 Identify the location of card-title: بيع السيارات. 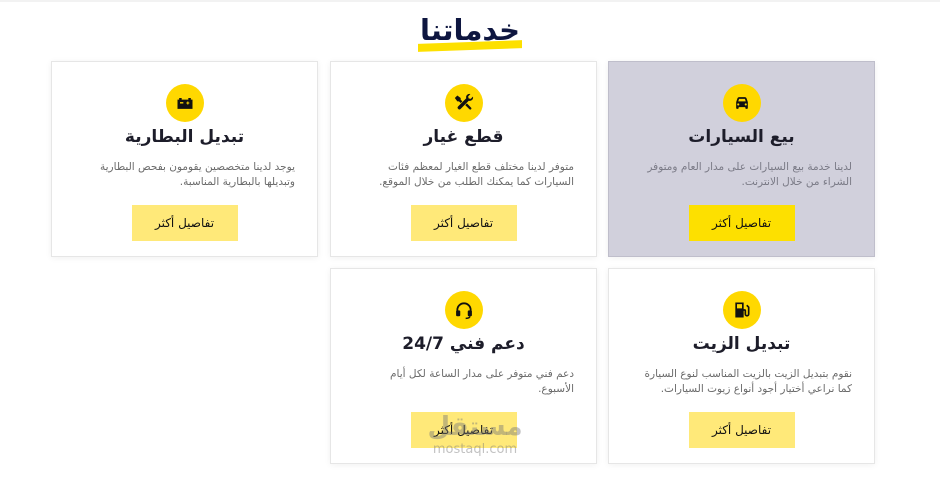
(741, 137).